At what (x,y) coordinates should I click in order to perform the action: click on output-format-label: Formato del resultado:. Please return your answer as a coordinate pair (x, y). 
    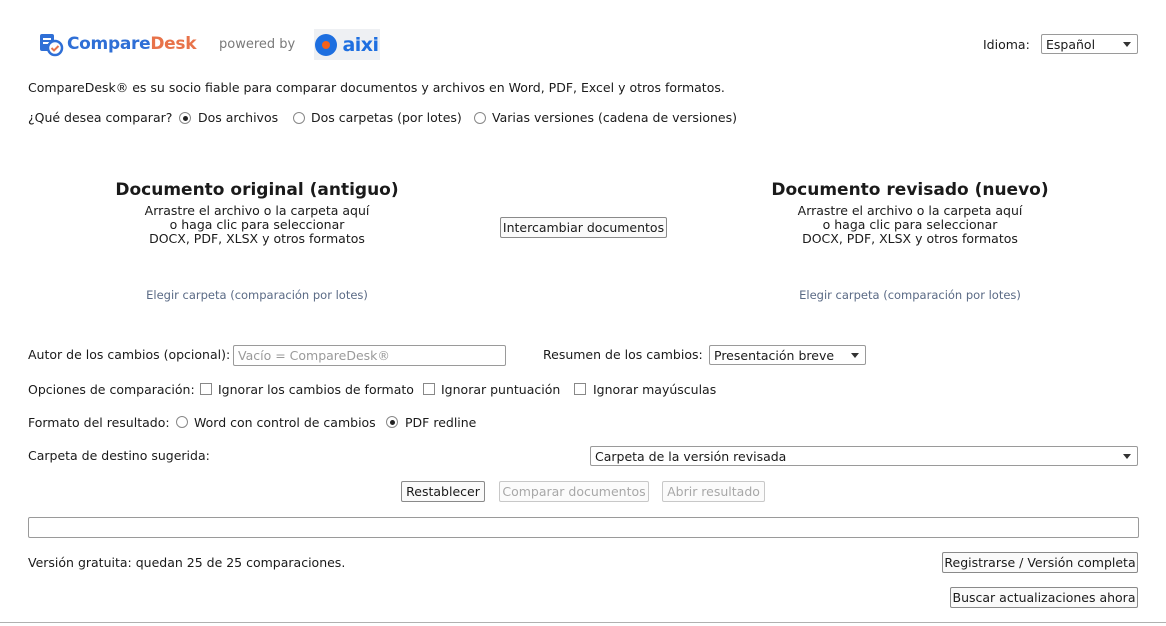
    Looking at the image, I should click on (99, 422).